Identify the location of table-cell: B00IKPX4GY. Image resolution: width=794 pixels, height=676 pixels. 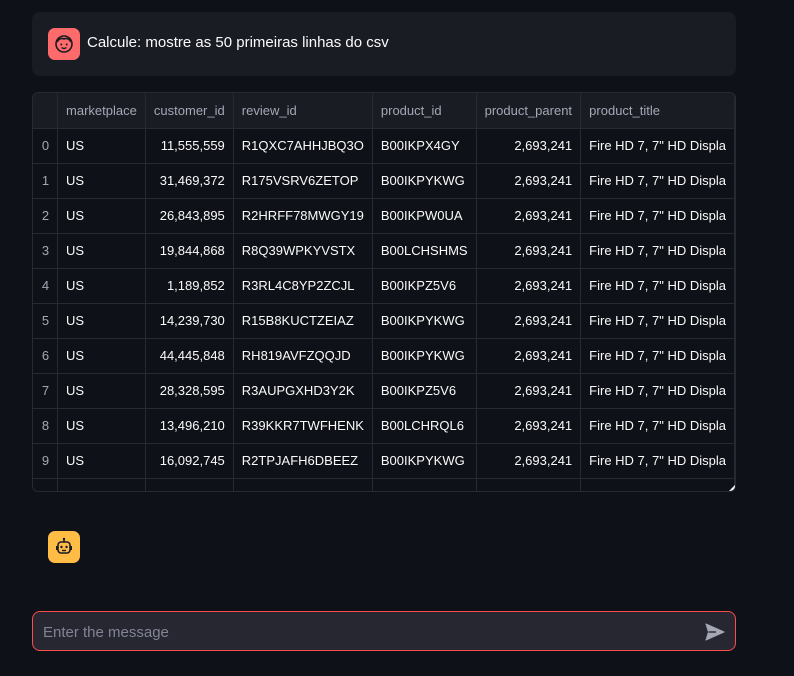
(424, 146).